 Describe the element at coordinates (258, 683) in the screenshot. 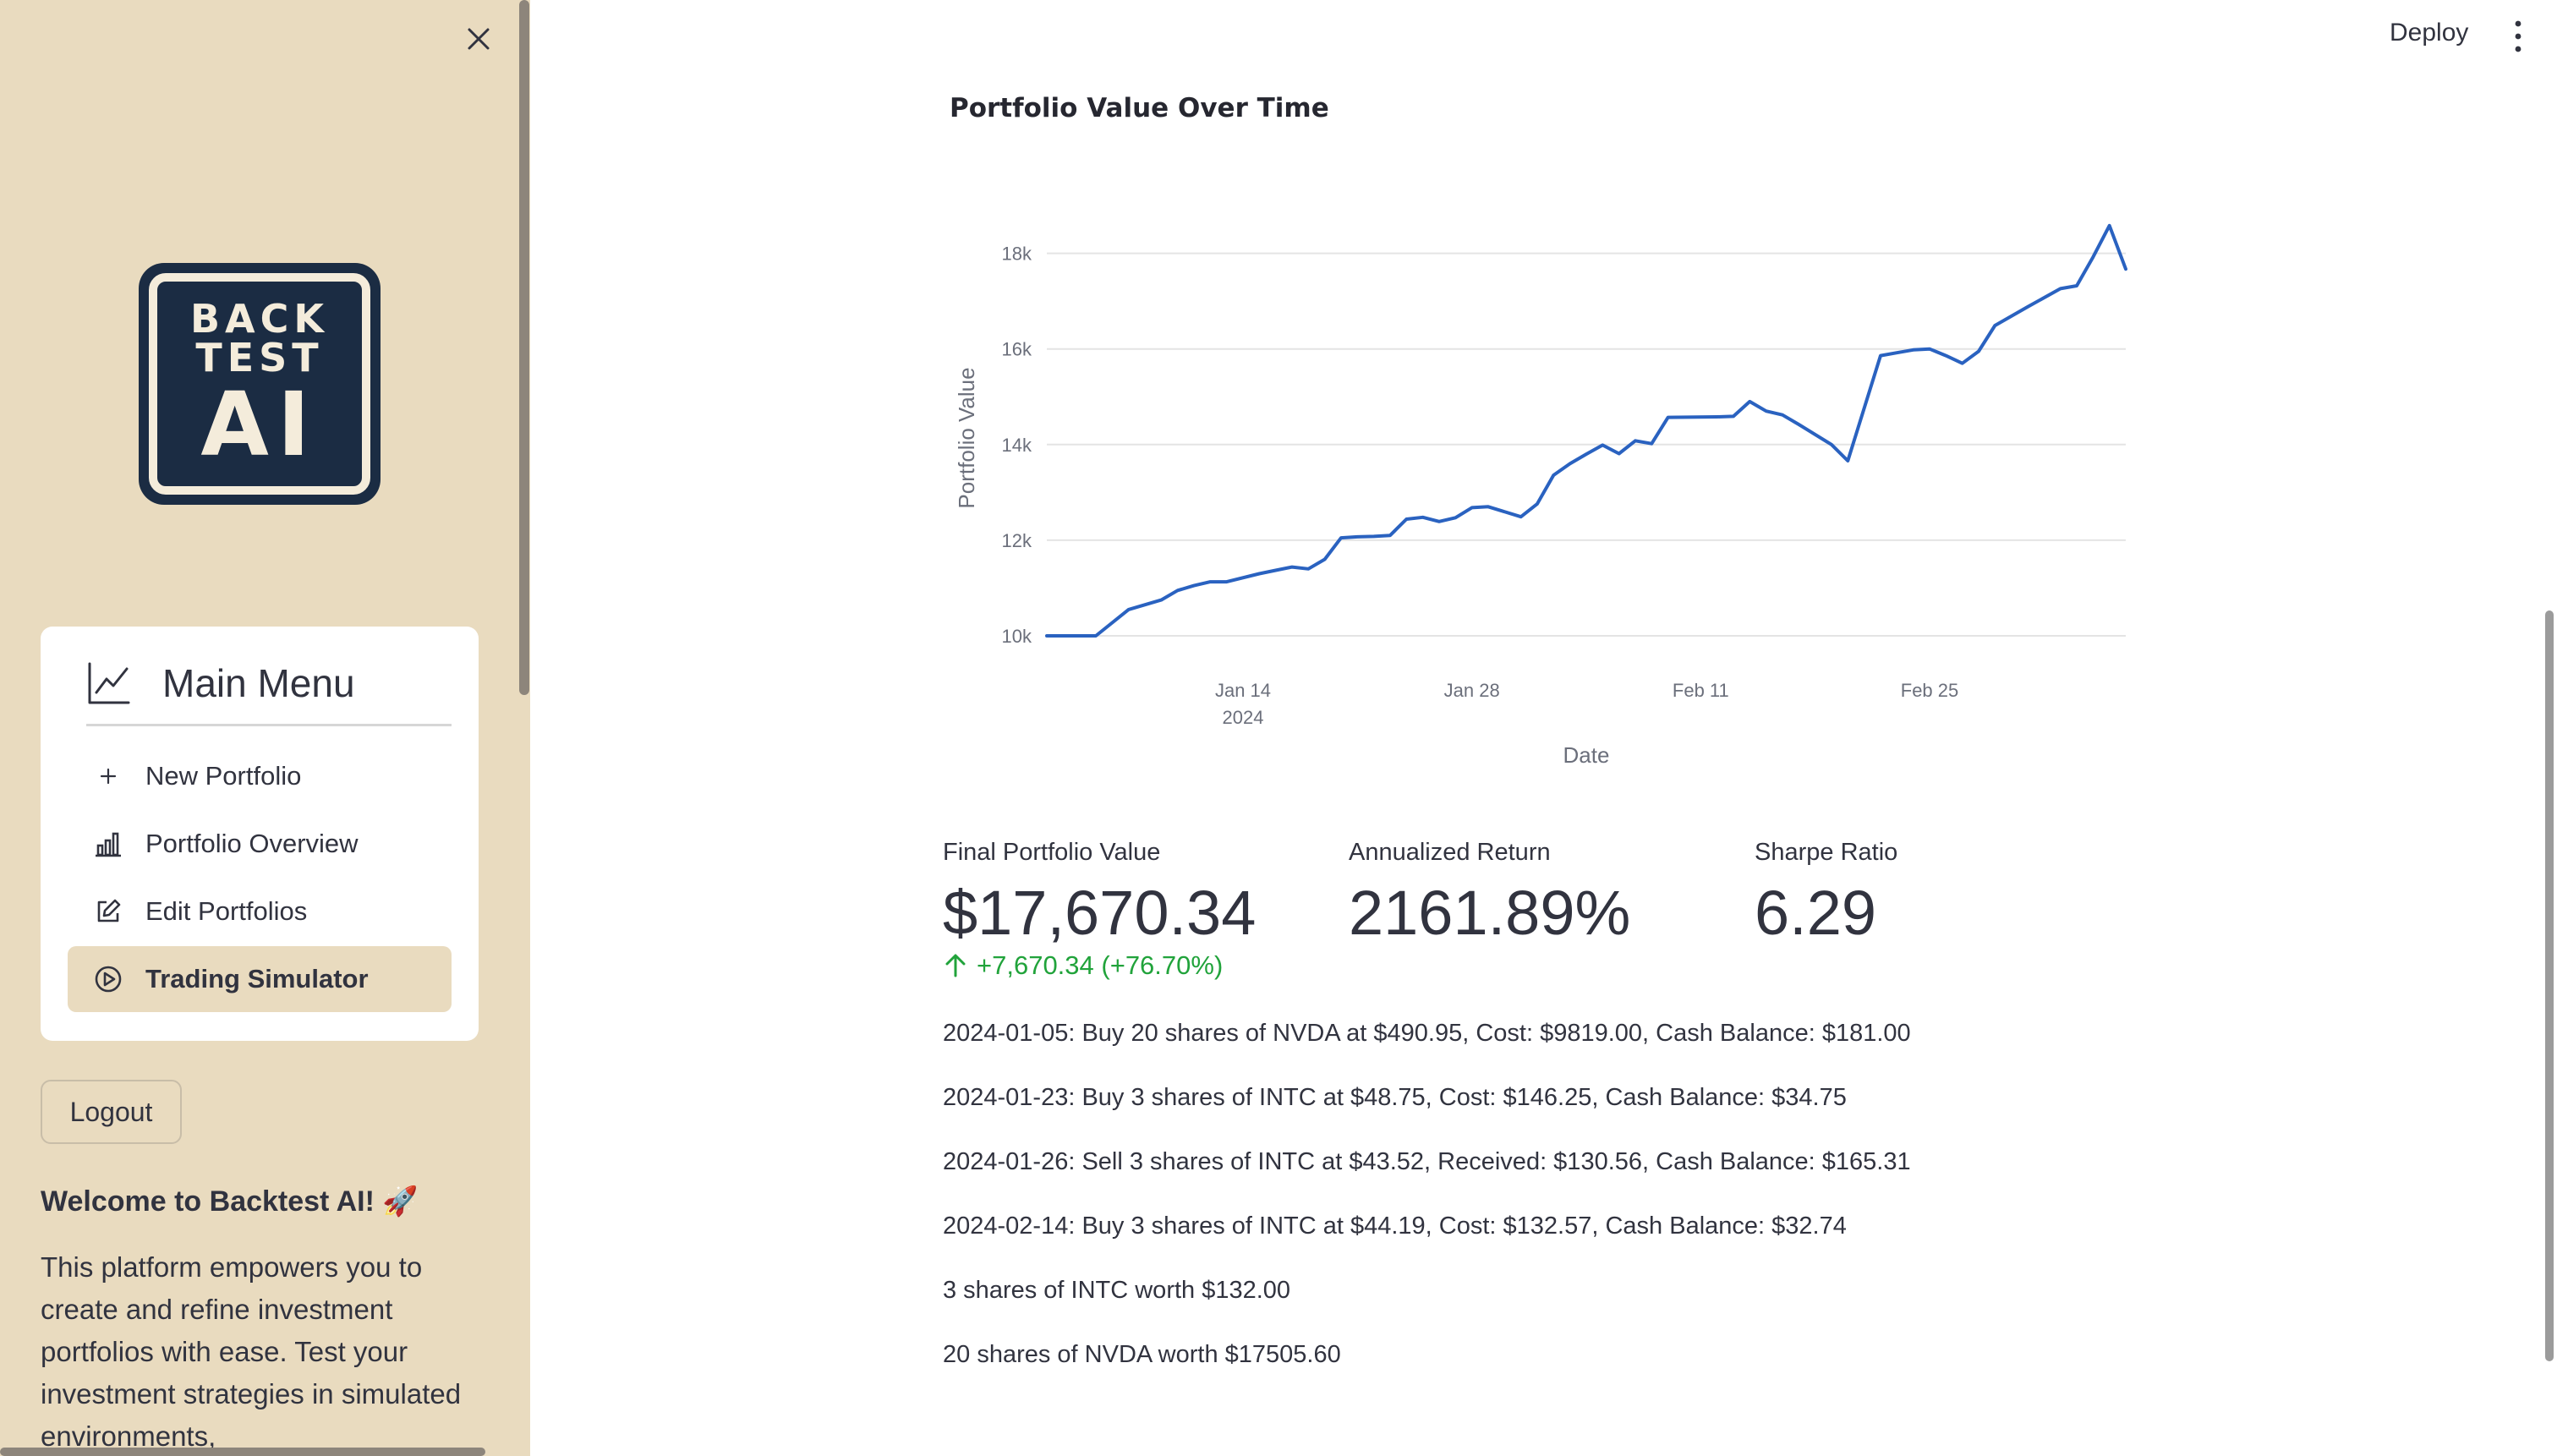

I see `main-menu-title: Main Menu` at that location.